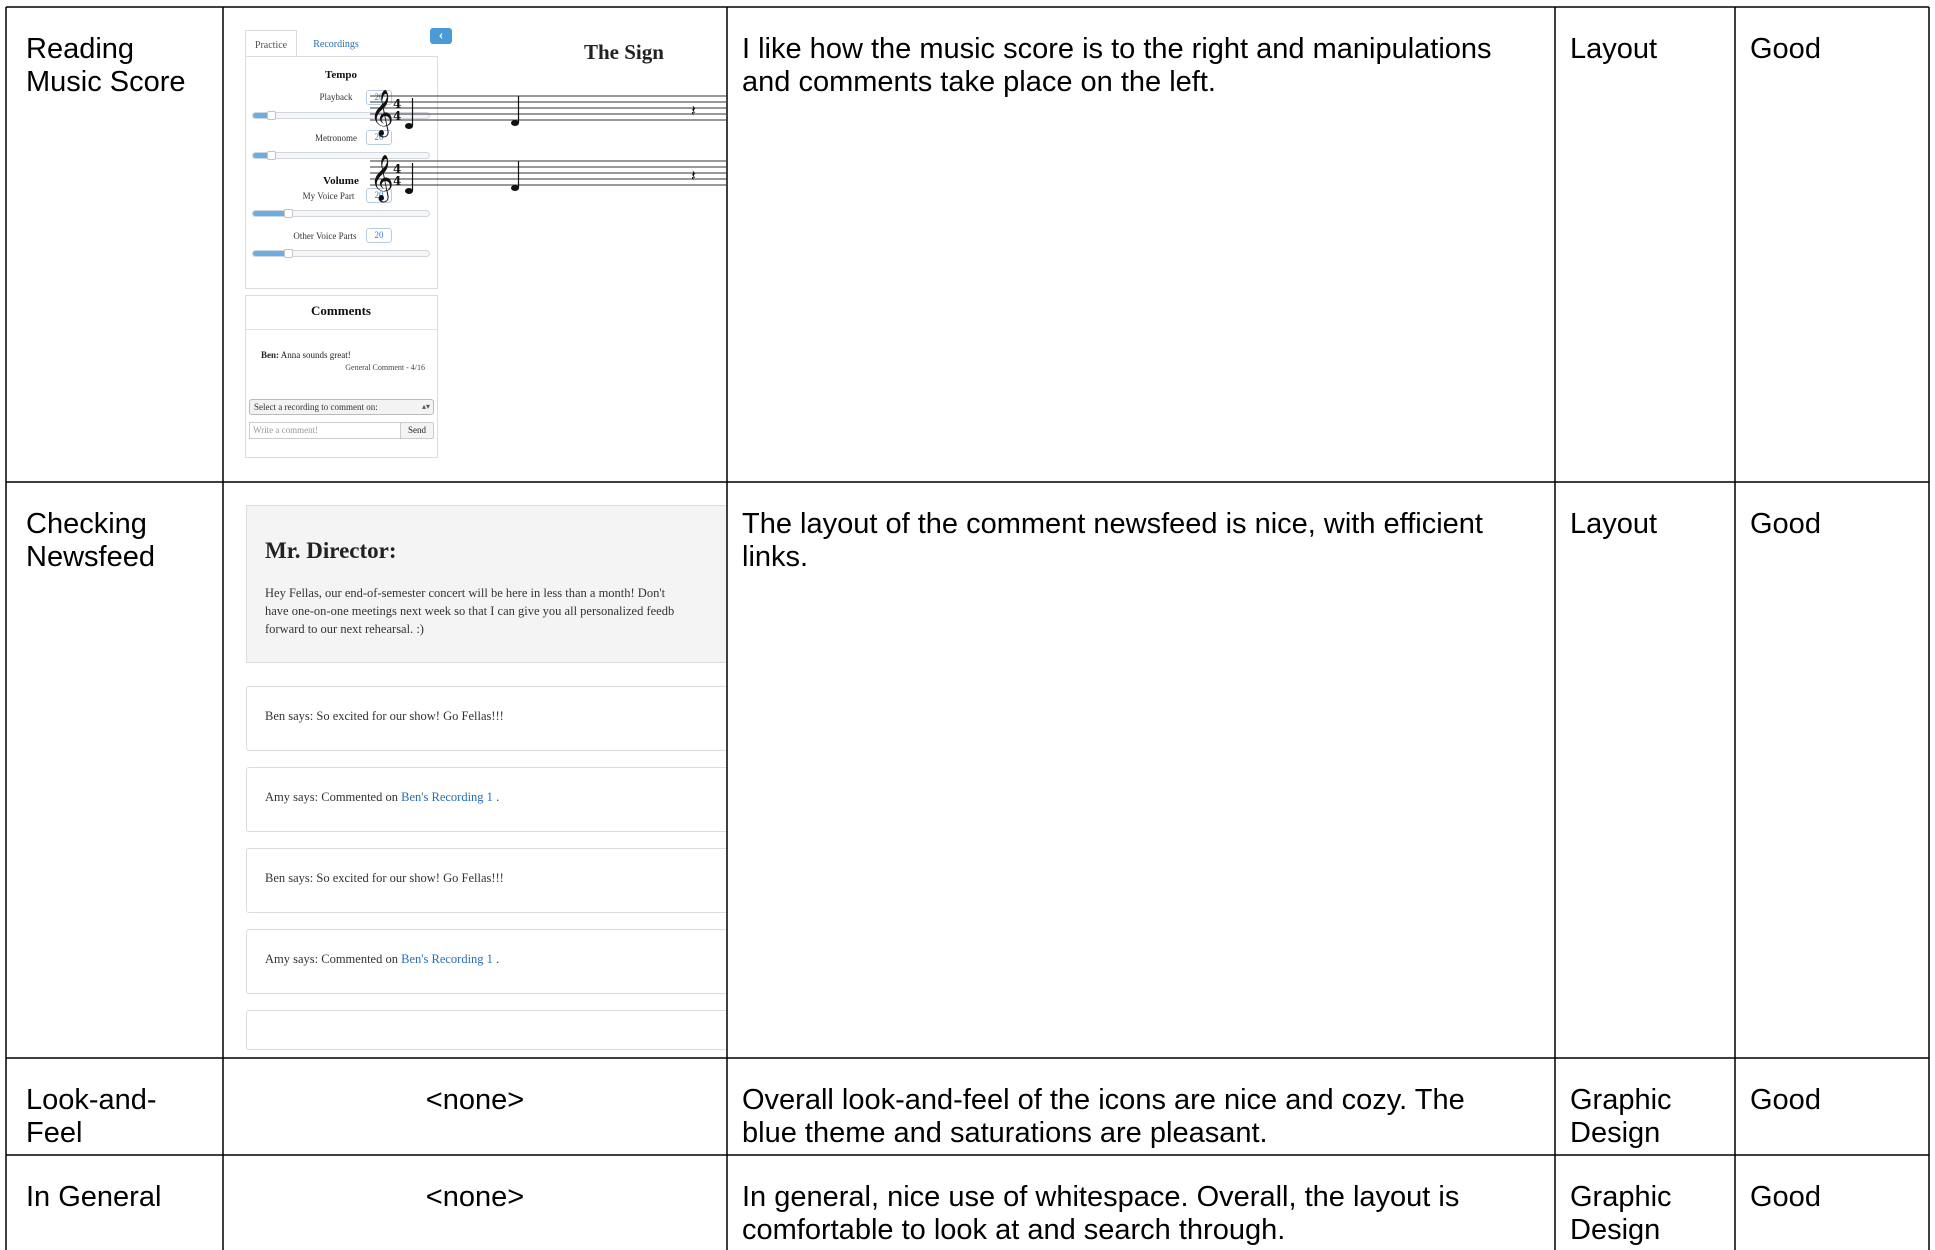  I want to click on playback-handle, so click(271, 115).